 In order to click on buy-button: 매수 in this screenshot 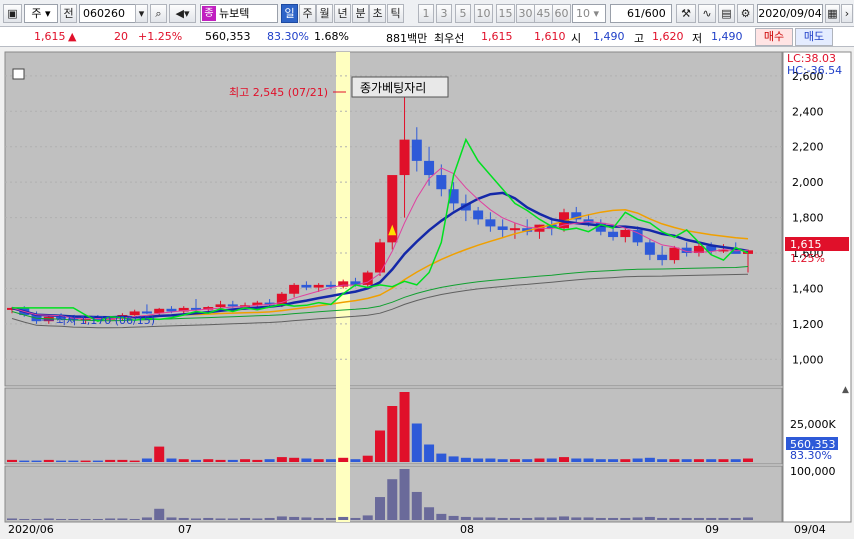, I will do `click(774, 37)`.